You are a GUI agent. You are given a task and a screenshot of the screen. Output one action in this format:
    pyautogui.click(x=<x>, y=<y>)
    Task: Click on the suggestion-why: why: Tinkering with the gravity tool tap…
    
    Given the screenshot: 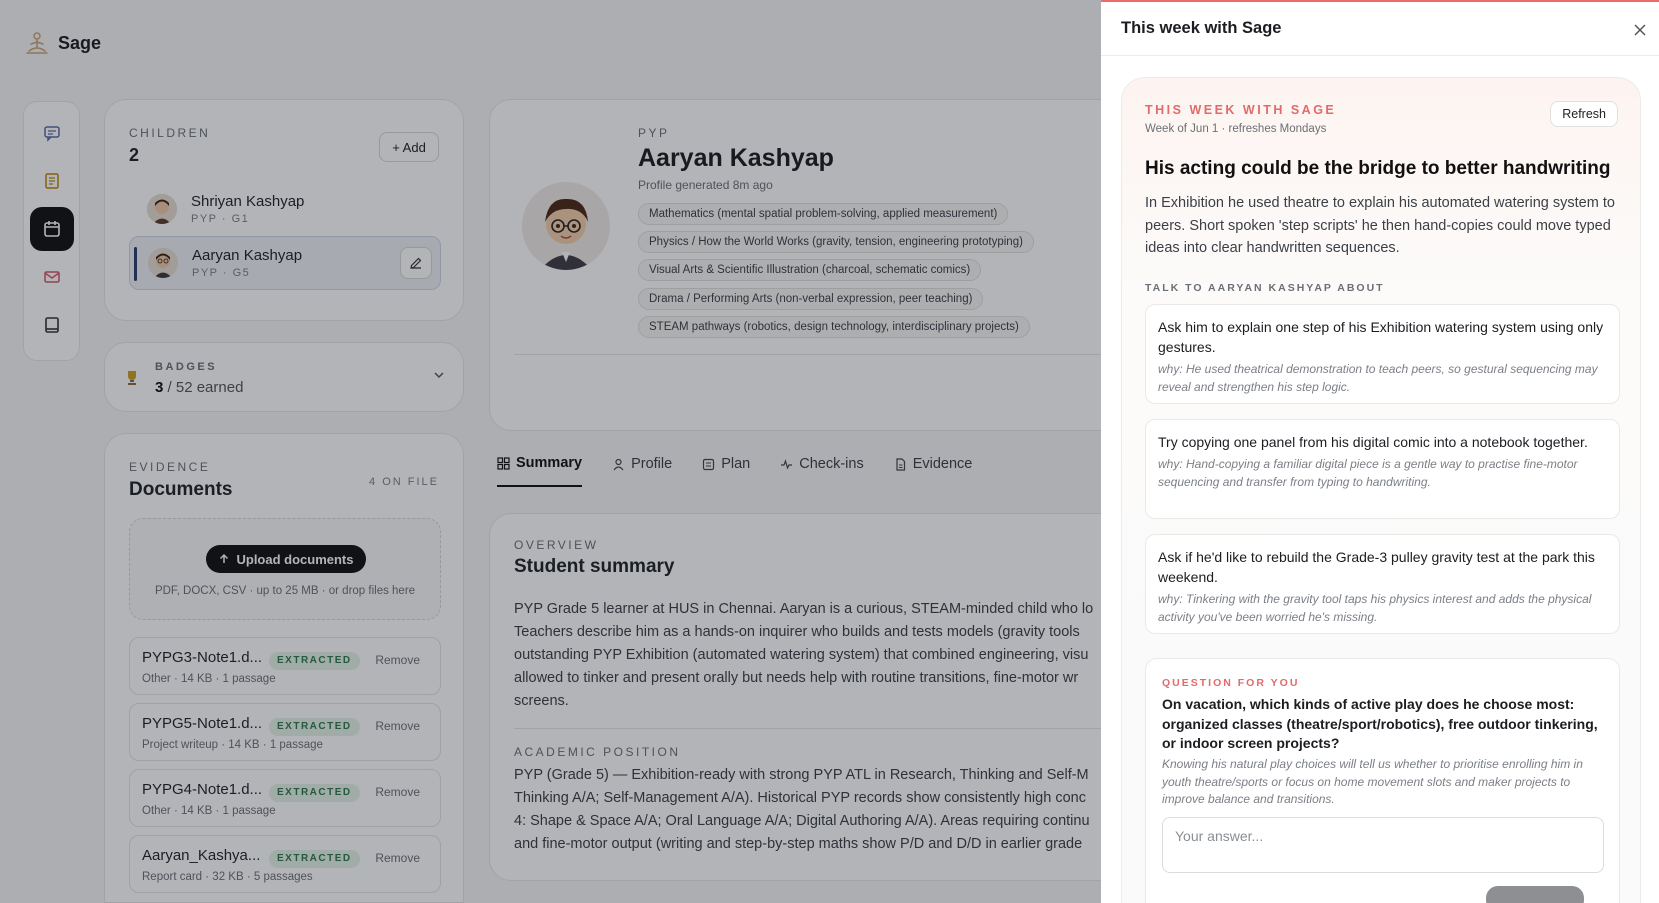 What is the action you would take?
    pyautogui.click(x=1375, y=608)
    